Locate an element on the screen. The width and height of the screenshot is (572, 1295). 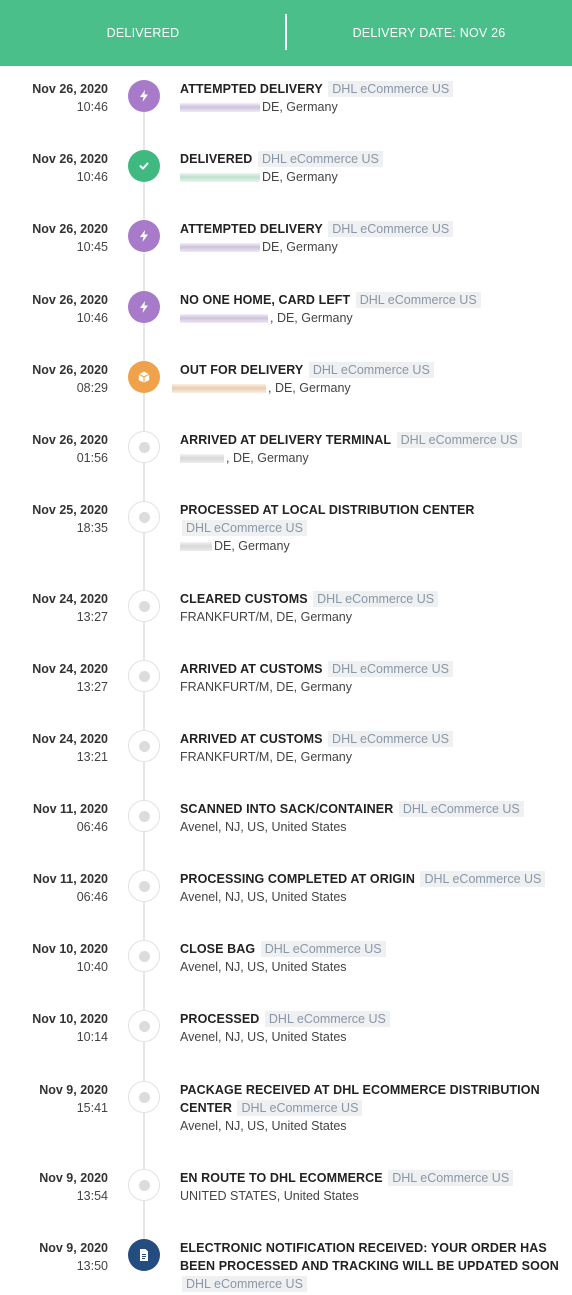
status-header: DELIVERED DELIVERY DATE: NOV 26 is located at coordinates (286, 33).